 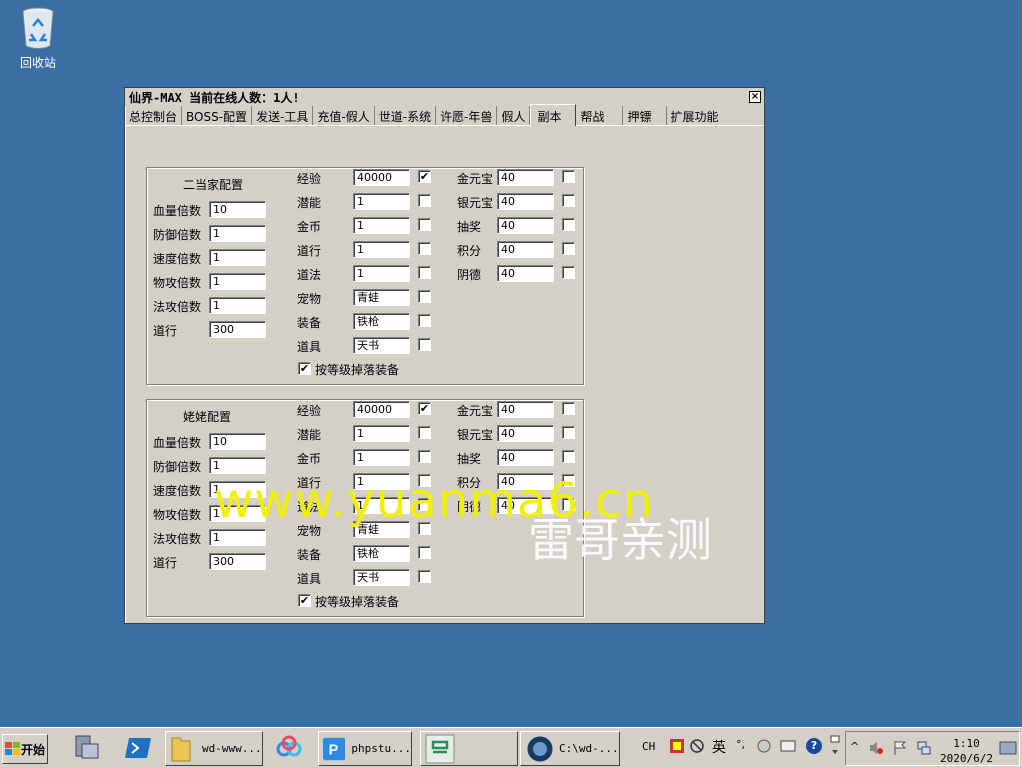 What do you see at coordinates (764, 746) in the screenshot?
I see `ime-tools-icon` at bounding box center [764, 746].